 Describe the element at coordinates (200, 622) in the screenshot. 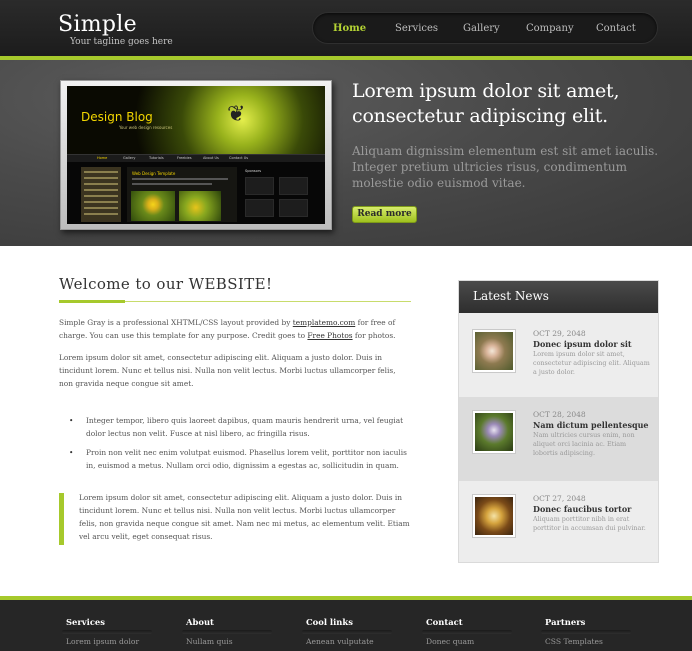

I see `footer-column-title: About` at that location.